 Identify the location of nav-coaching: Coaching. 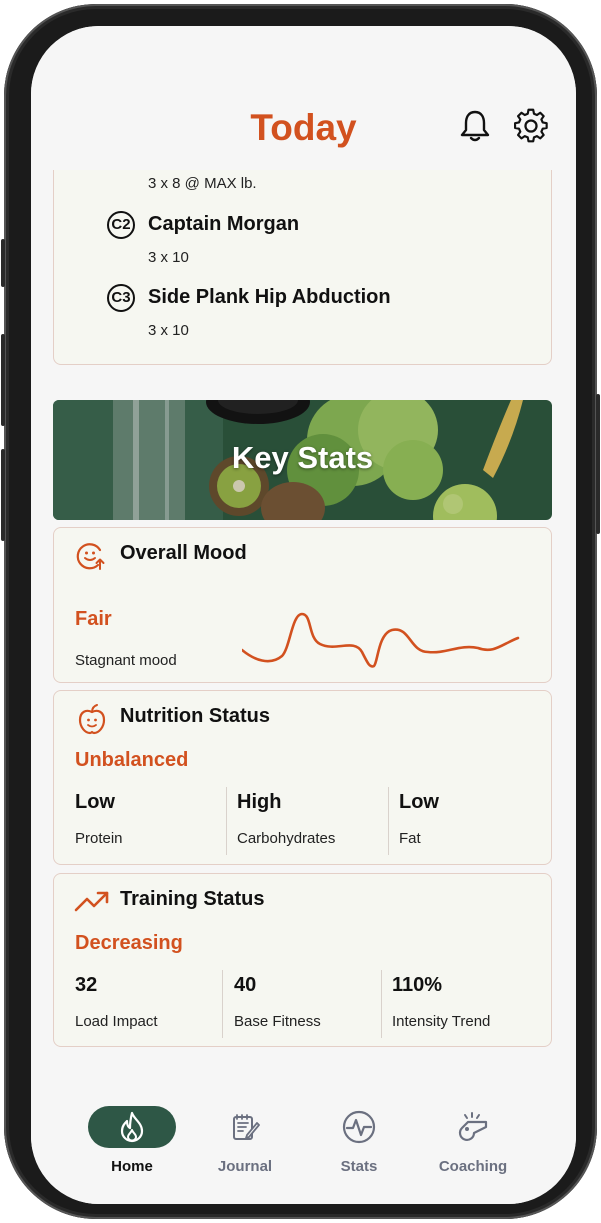
(473, 1140).